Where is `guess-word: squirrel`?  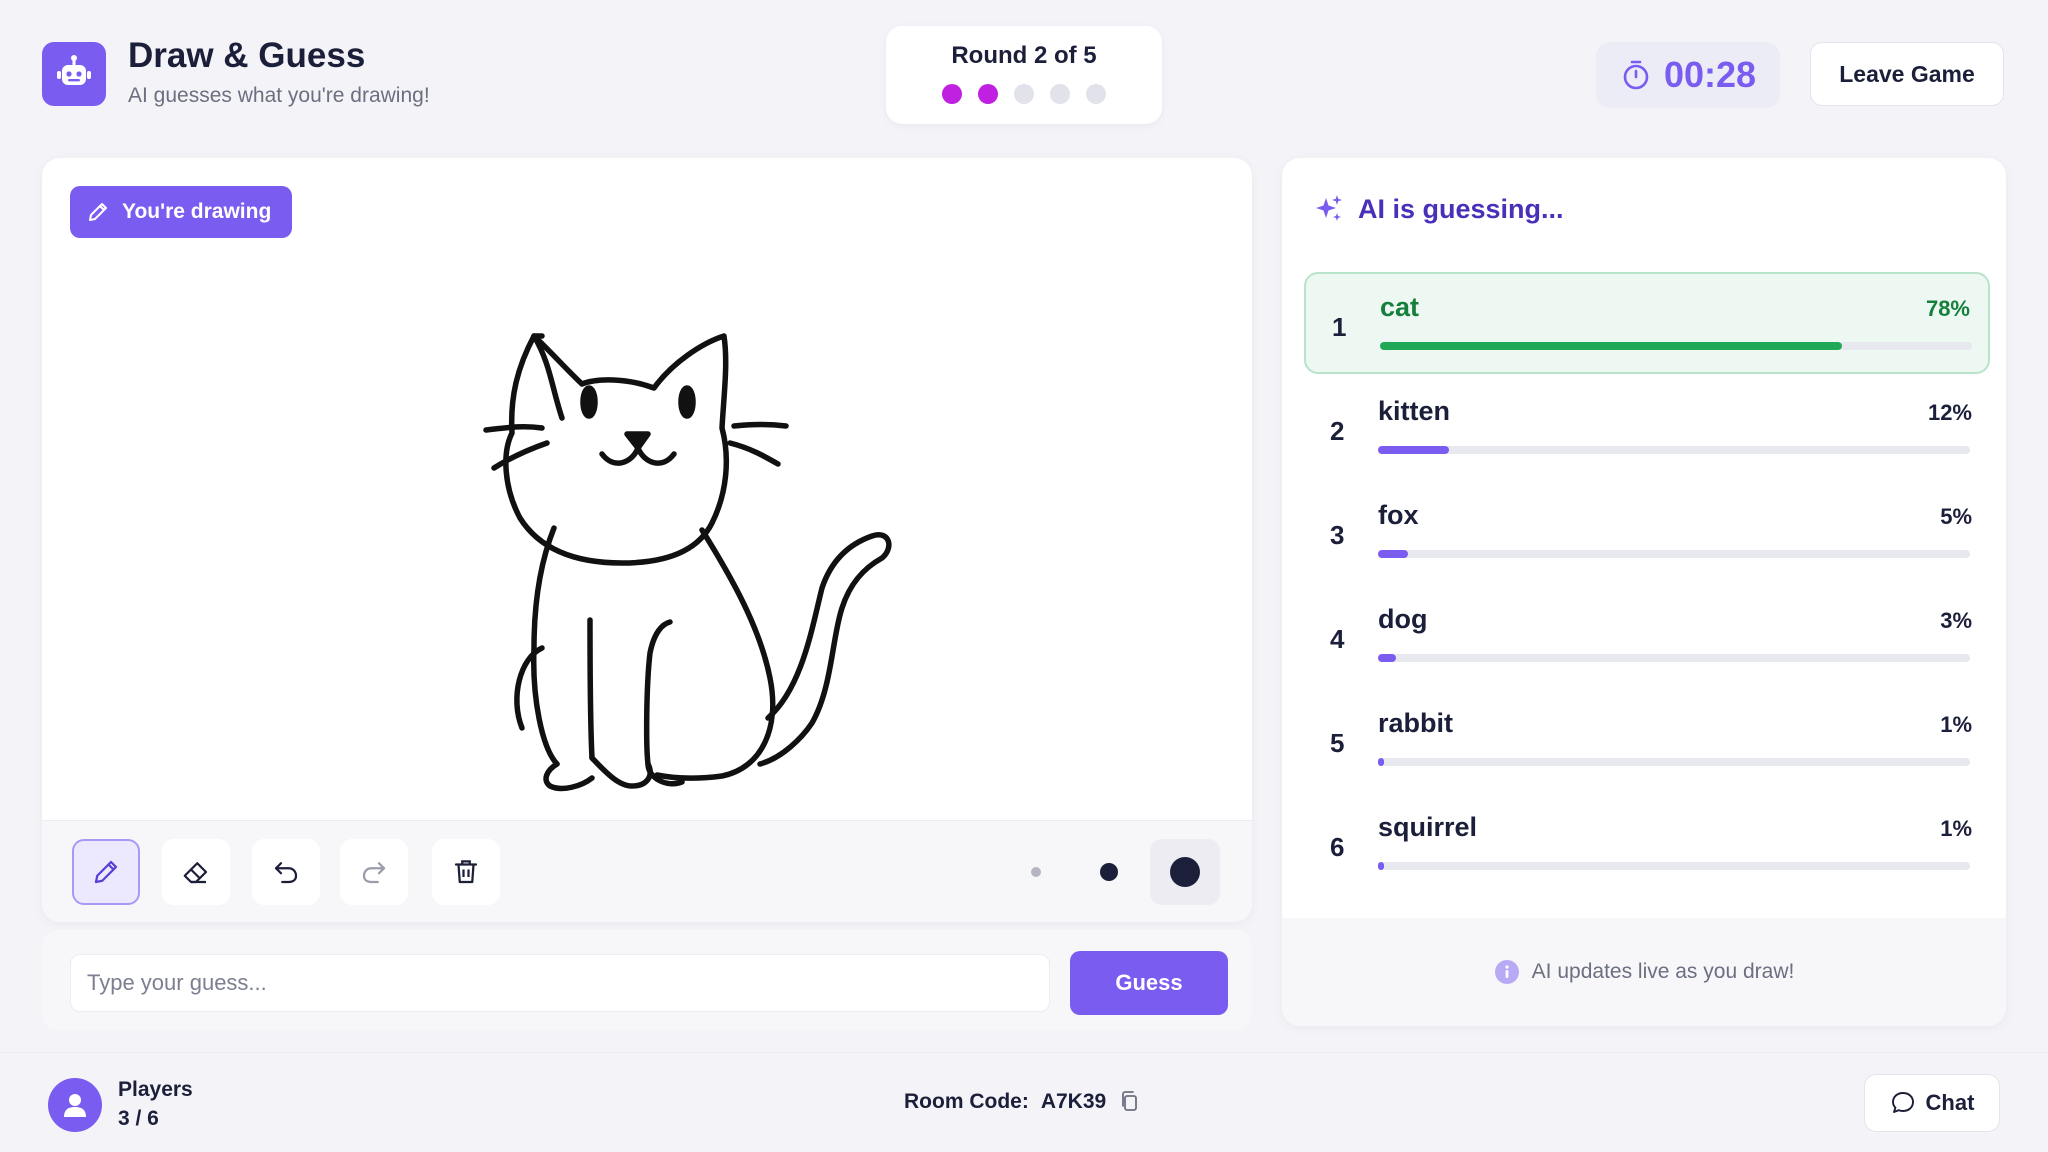 guess-word: squirrel is located at coordinates (1428, 827).